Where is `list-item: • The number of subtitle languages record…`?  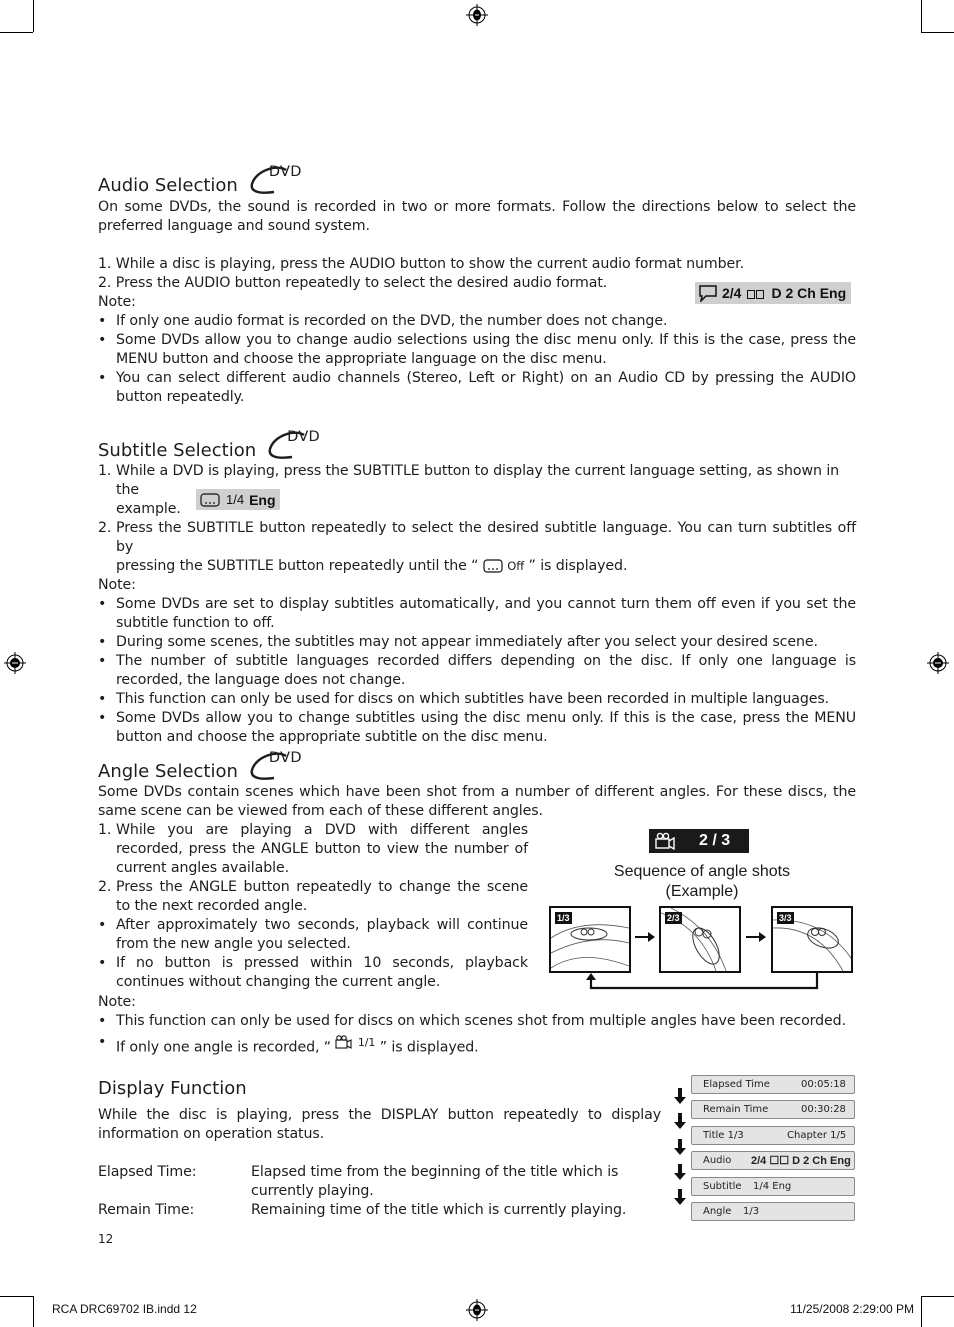 list-item: • The number of subtitle languages record… is located at coordinates (477, 670).